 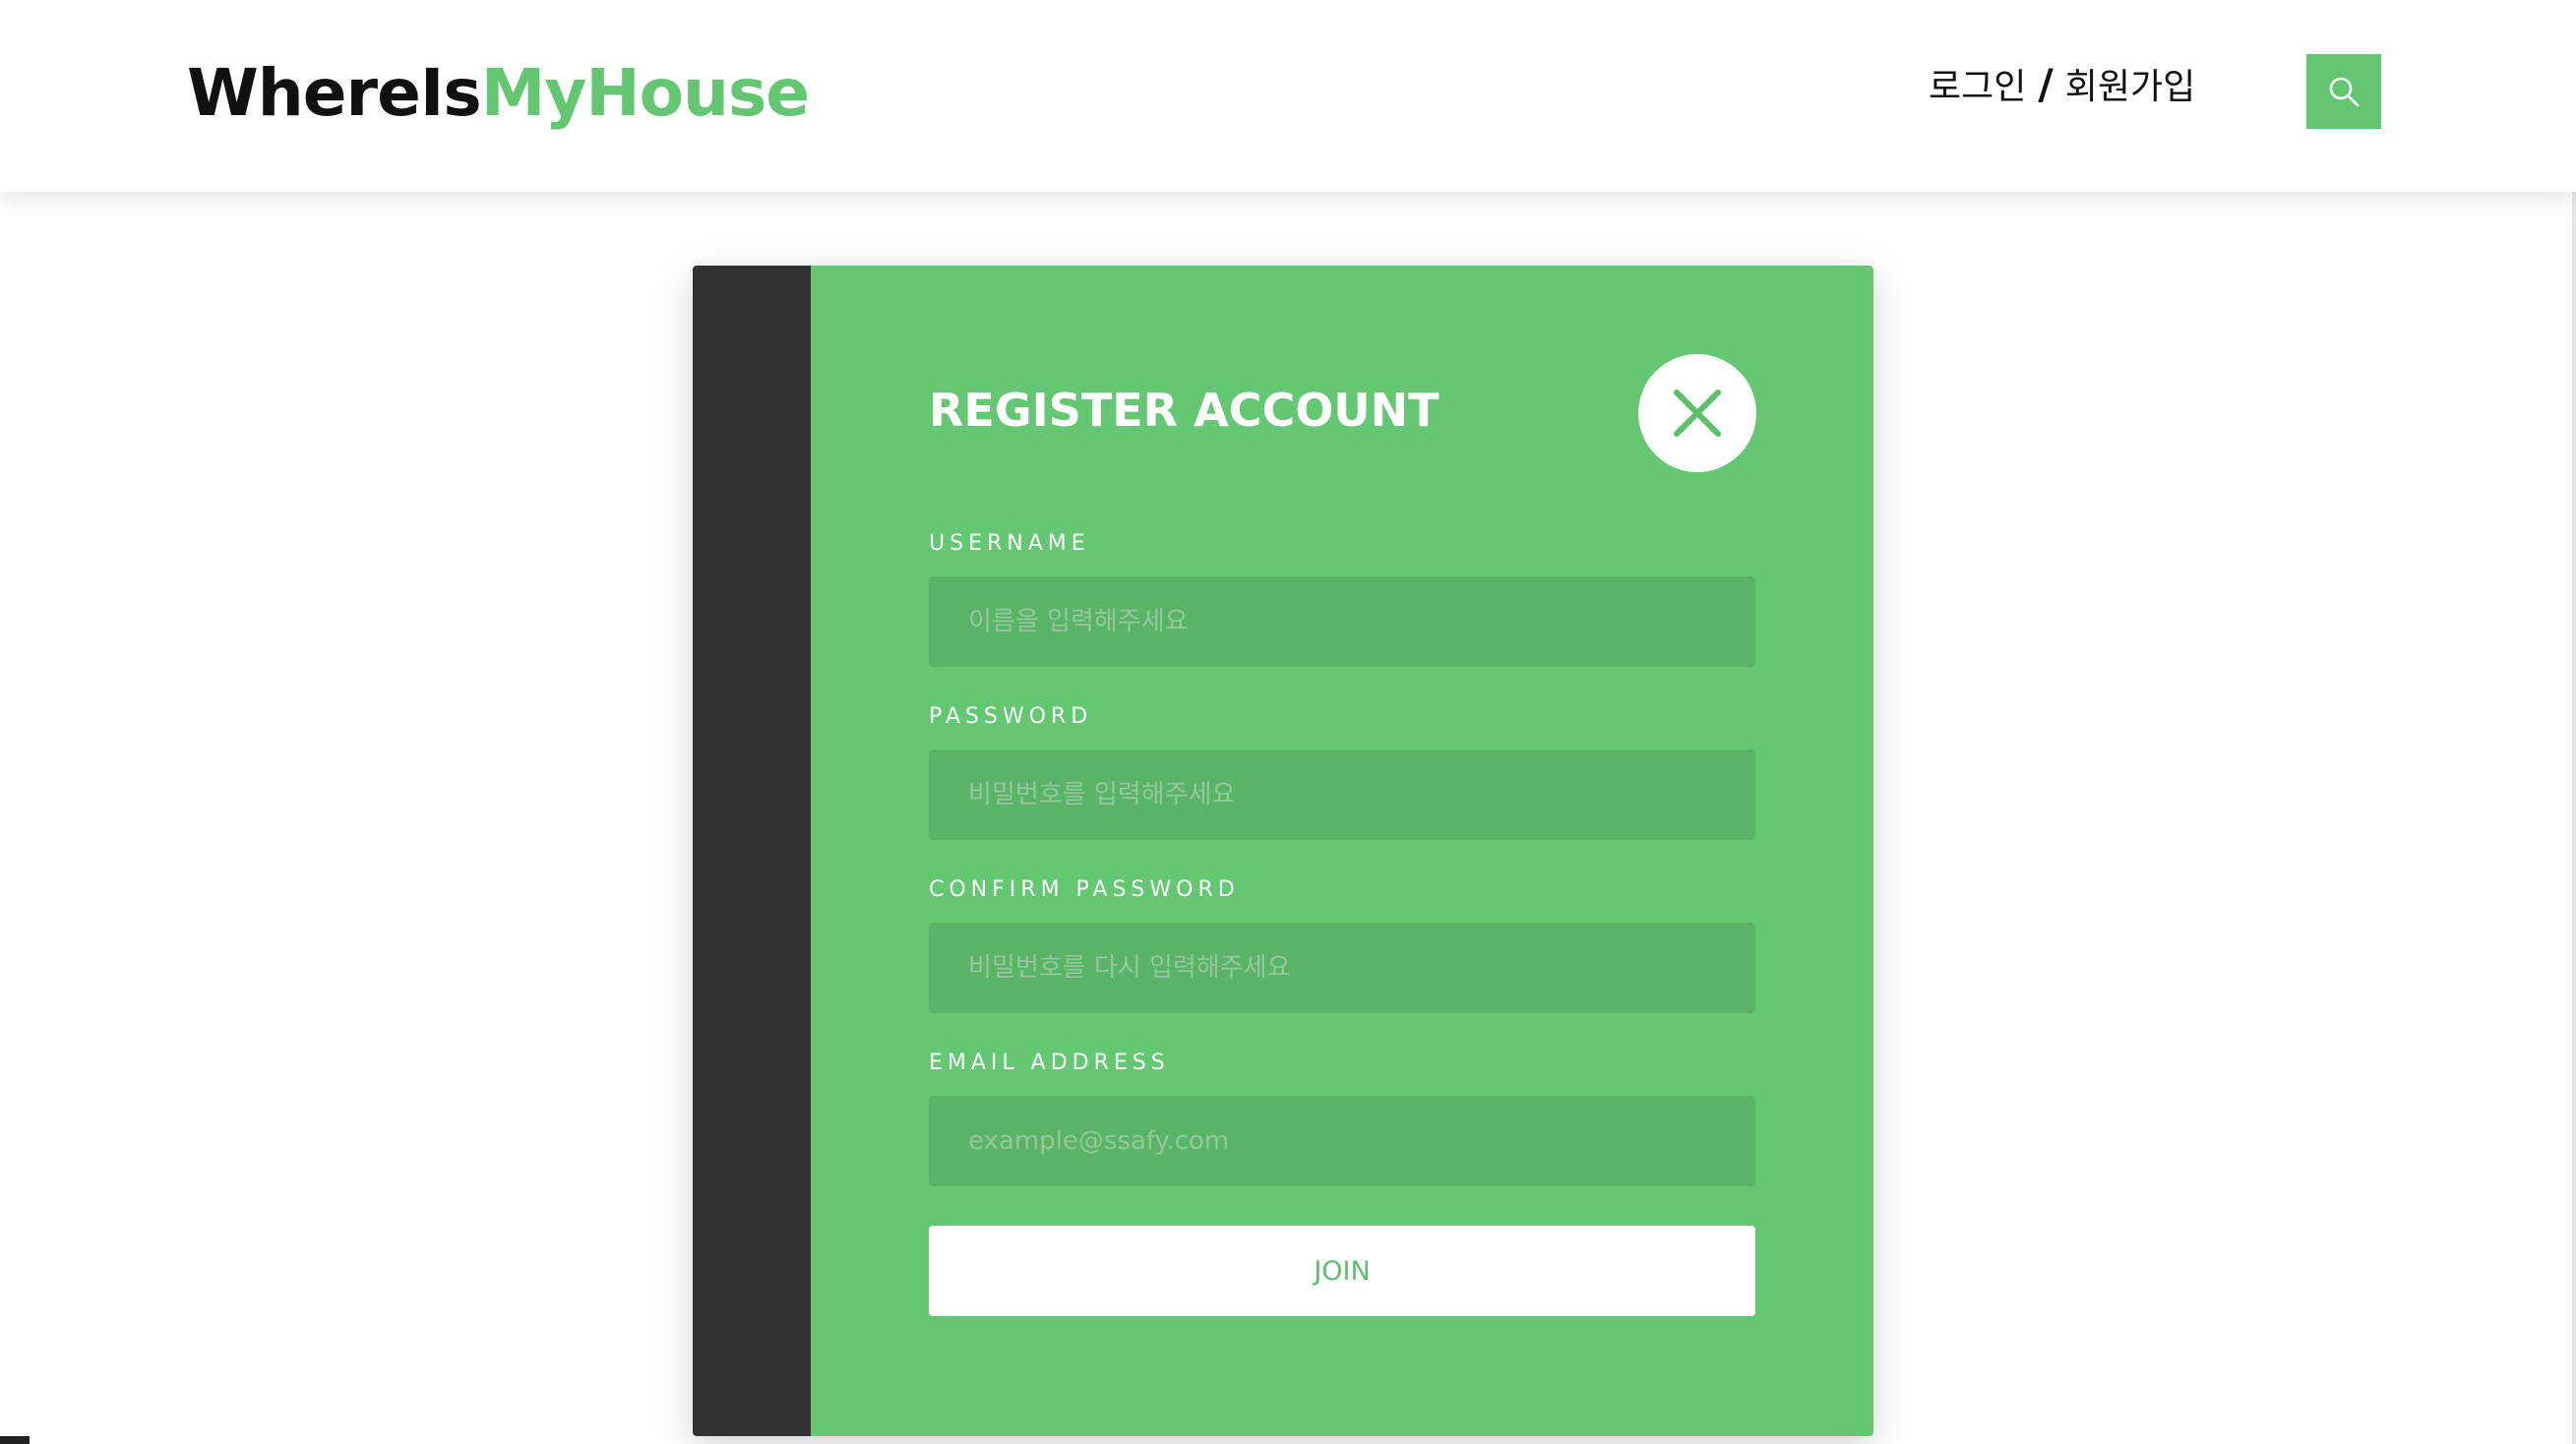 What do you see at coordinates (15, 1440) in the screenshot?
I see `window-corner` at bounding box center [15, 1440].